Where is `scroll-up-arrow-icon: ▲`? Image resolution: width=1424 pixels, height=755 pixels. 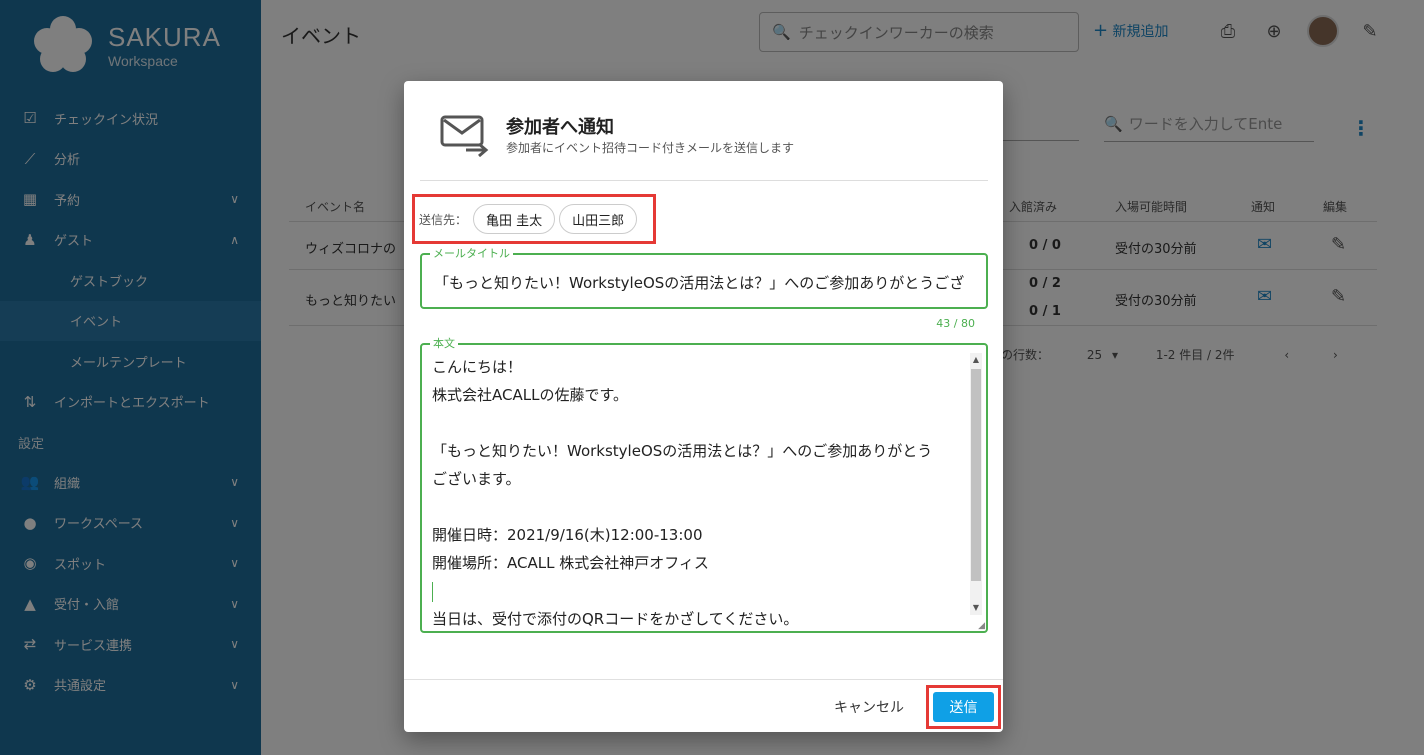 scroll-up-arrow-icon: ▲ is located at coordinates (976, 360).